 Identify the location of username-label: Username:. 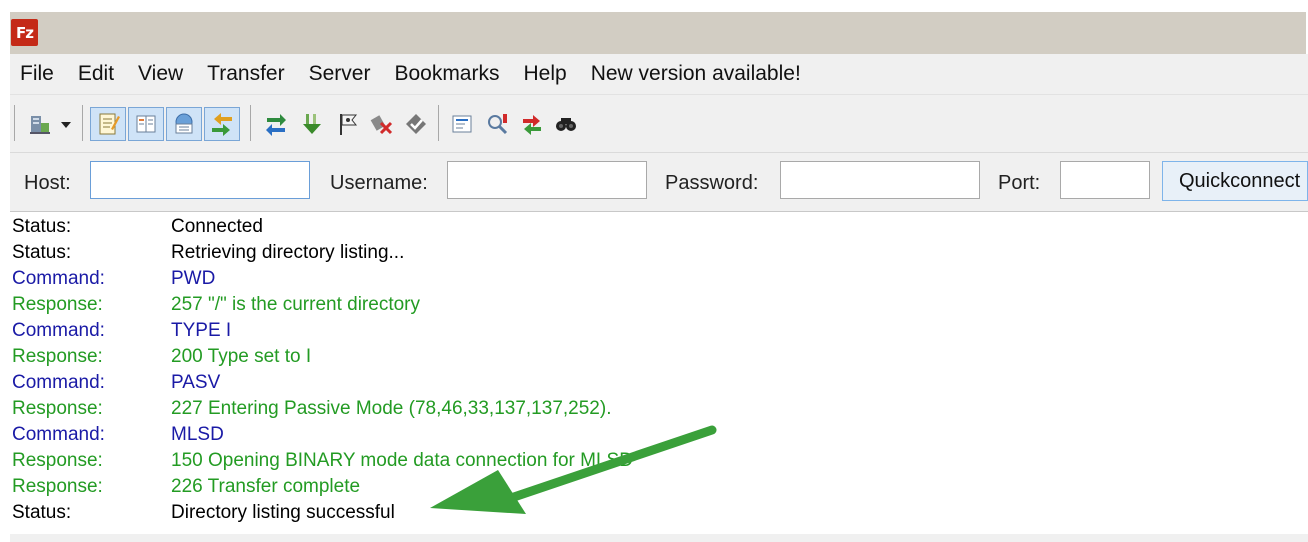
(379, 183).